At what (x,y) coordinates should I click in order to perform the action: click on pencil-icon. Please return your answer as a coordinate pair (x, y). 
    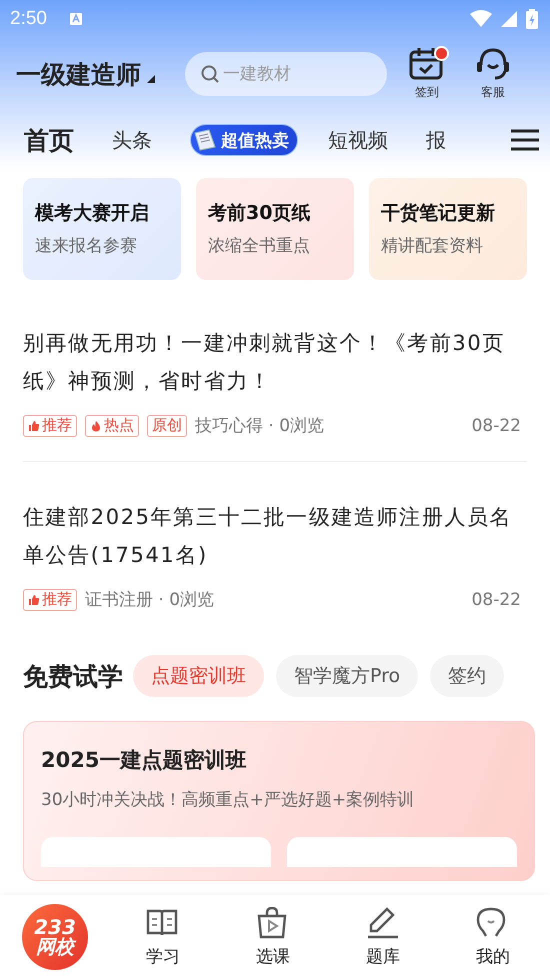
    Looking at the image, I should click on (383, 922).